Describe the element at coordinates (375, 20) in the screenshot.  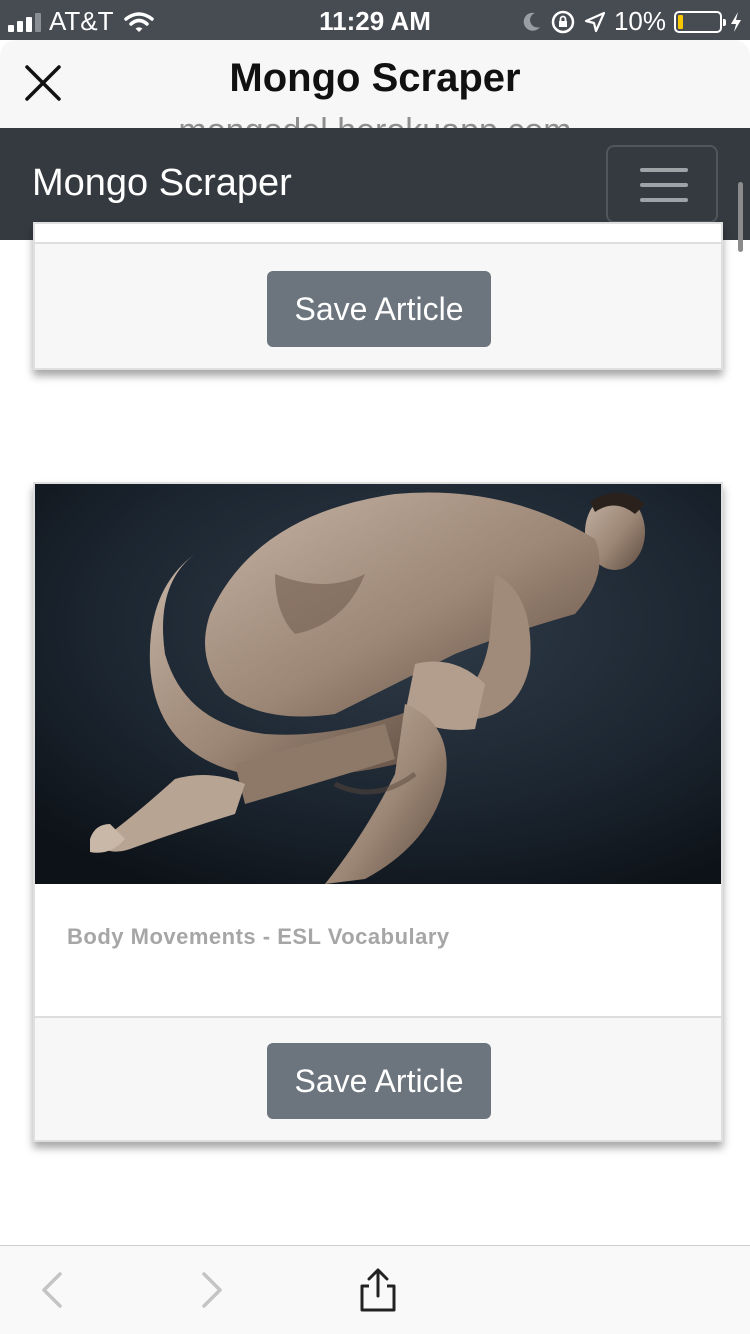
I see `status-bar: AT&T 11:29 AM 10%` at that location.